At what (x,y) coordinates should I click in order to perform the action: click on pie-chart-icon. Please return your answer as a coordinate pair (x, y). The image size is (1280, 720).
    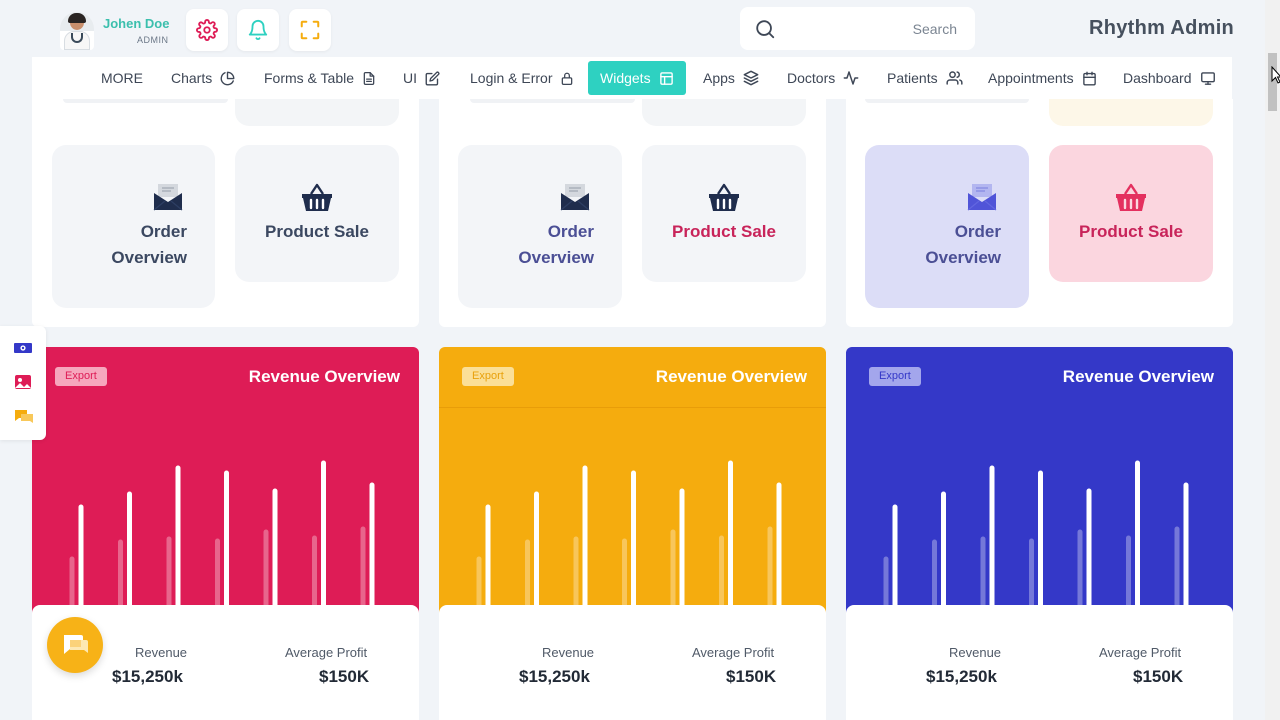
    Looking at the image, I should click on (227, 78).